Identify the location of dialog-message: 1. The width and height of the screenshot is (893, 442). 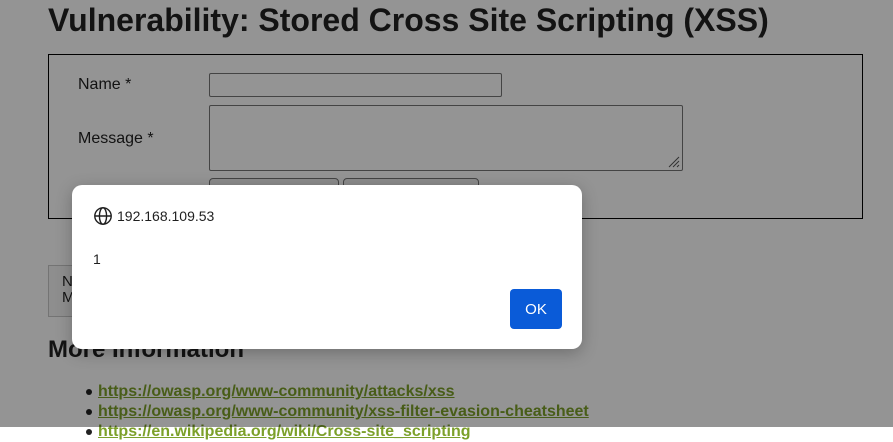
(97, 259).